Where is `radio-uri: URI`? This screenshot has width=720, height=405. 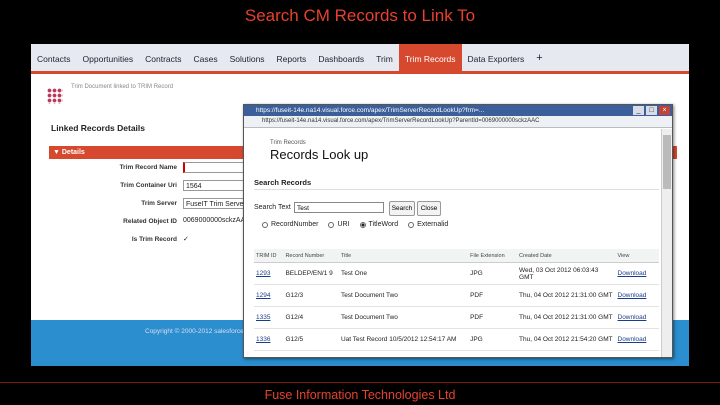
radio-uri: URI is located at coordinates (339, 224).